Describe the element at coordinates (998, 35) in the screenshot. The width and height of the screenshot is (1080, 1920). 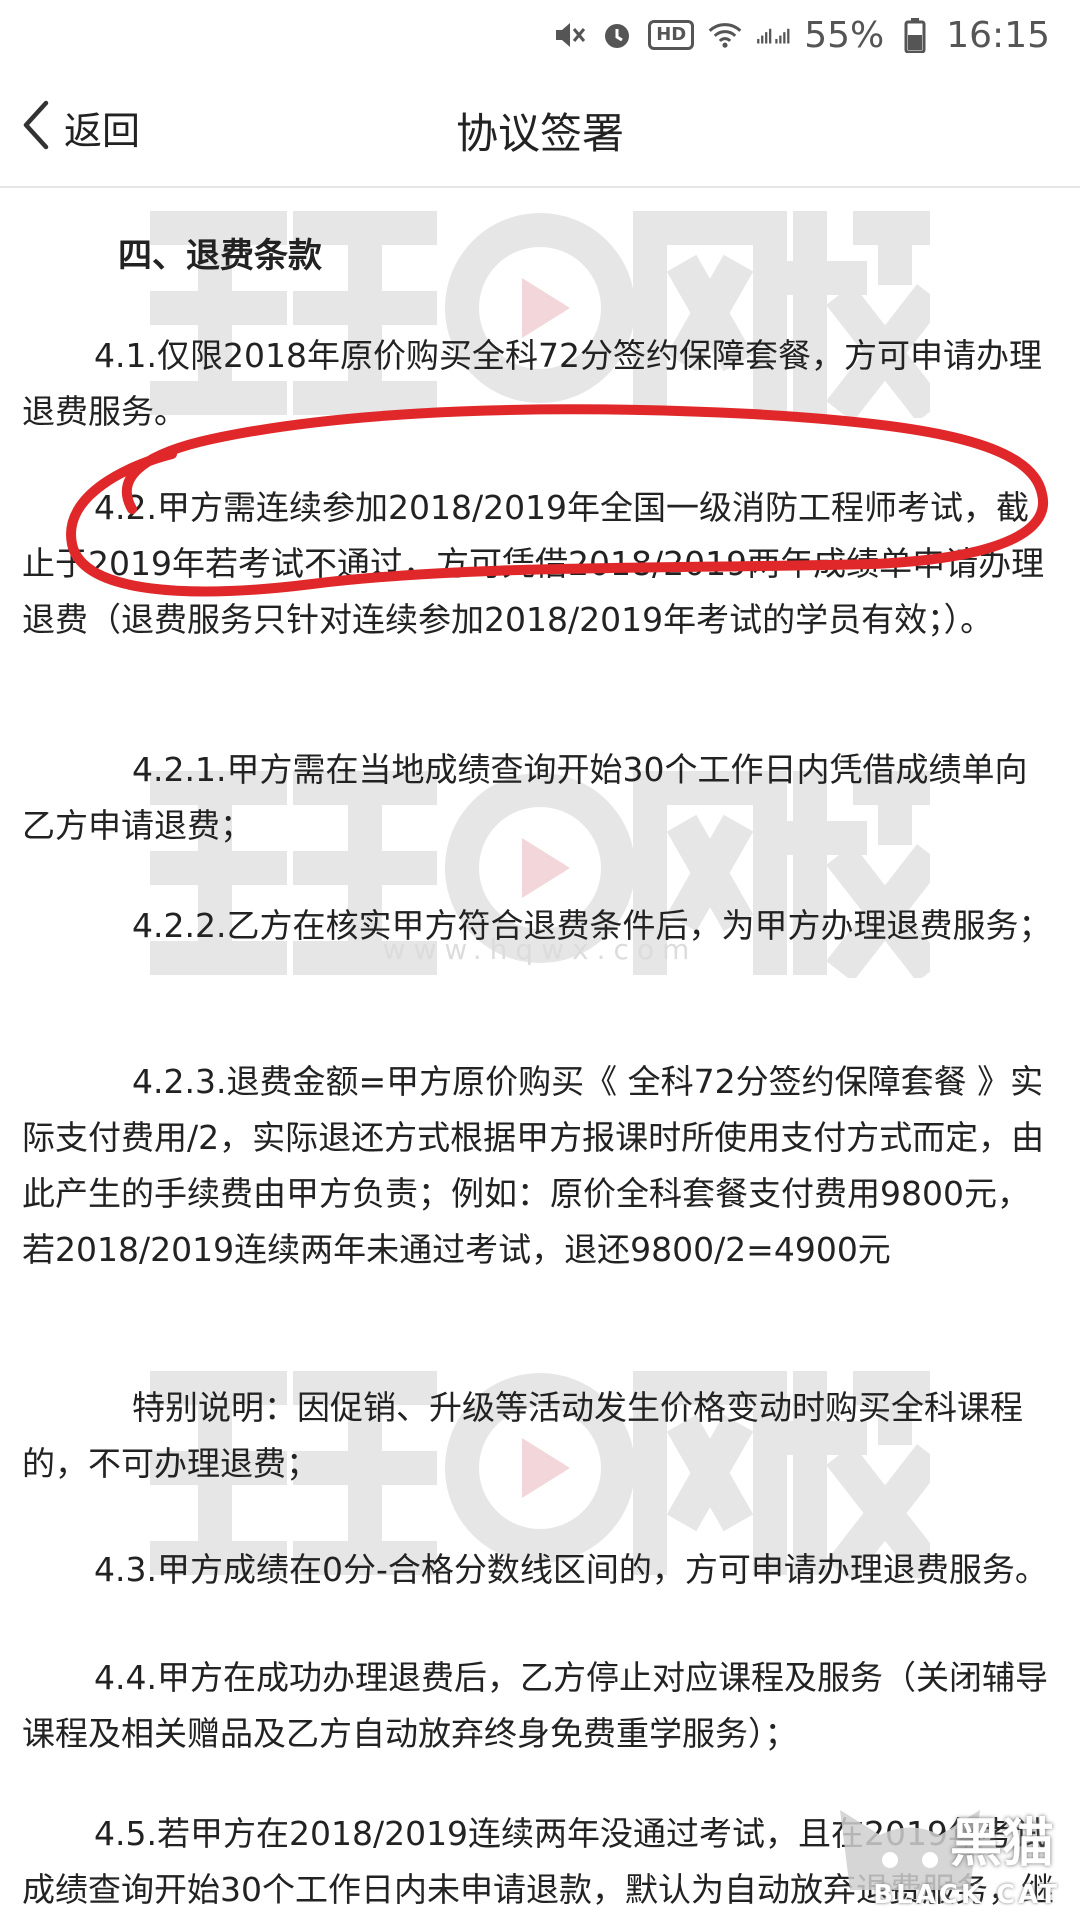
I see `clock: 16:15` at that location.